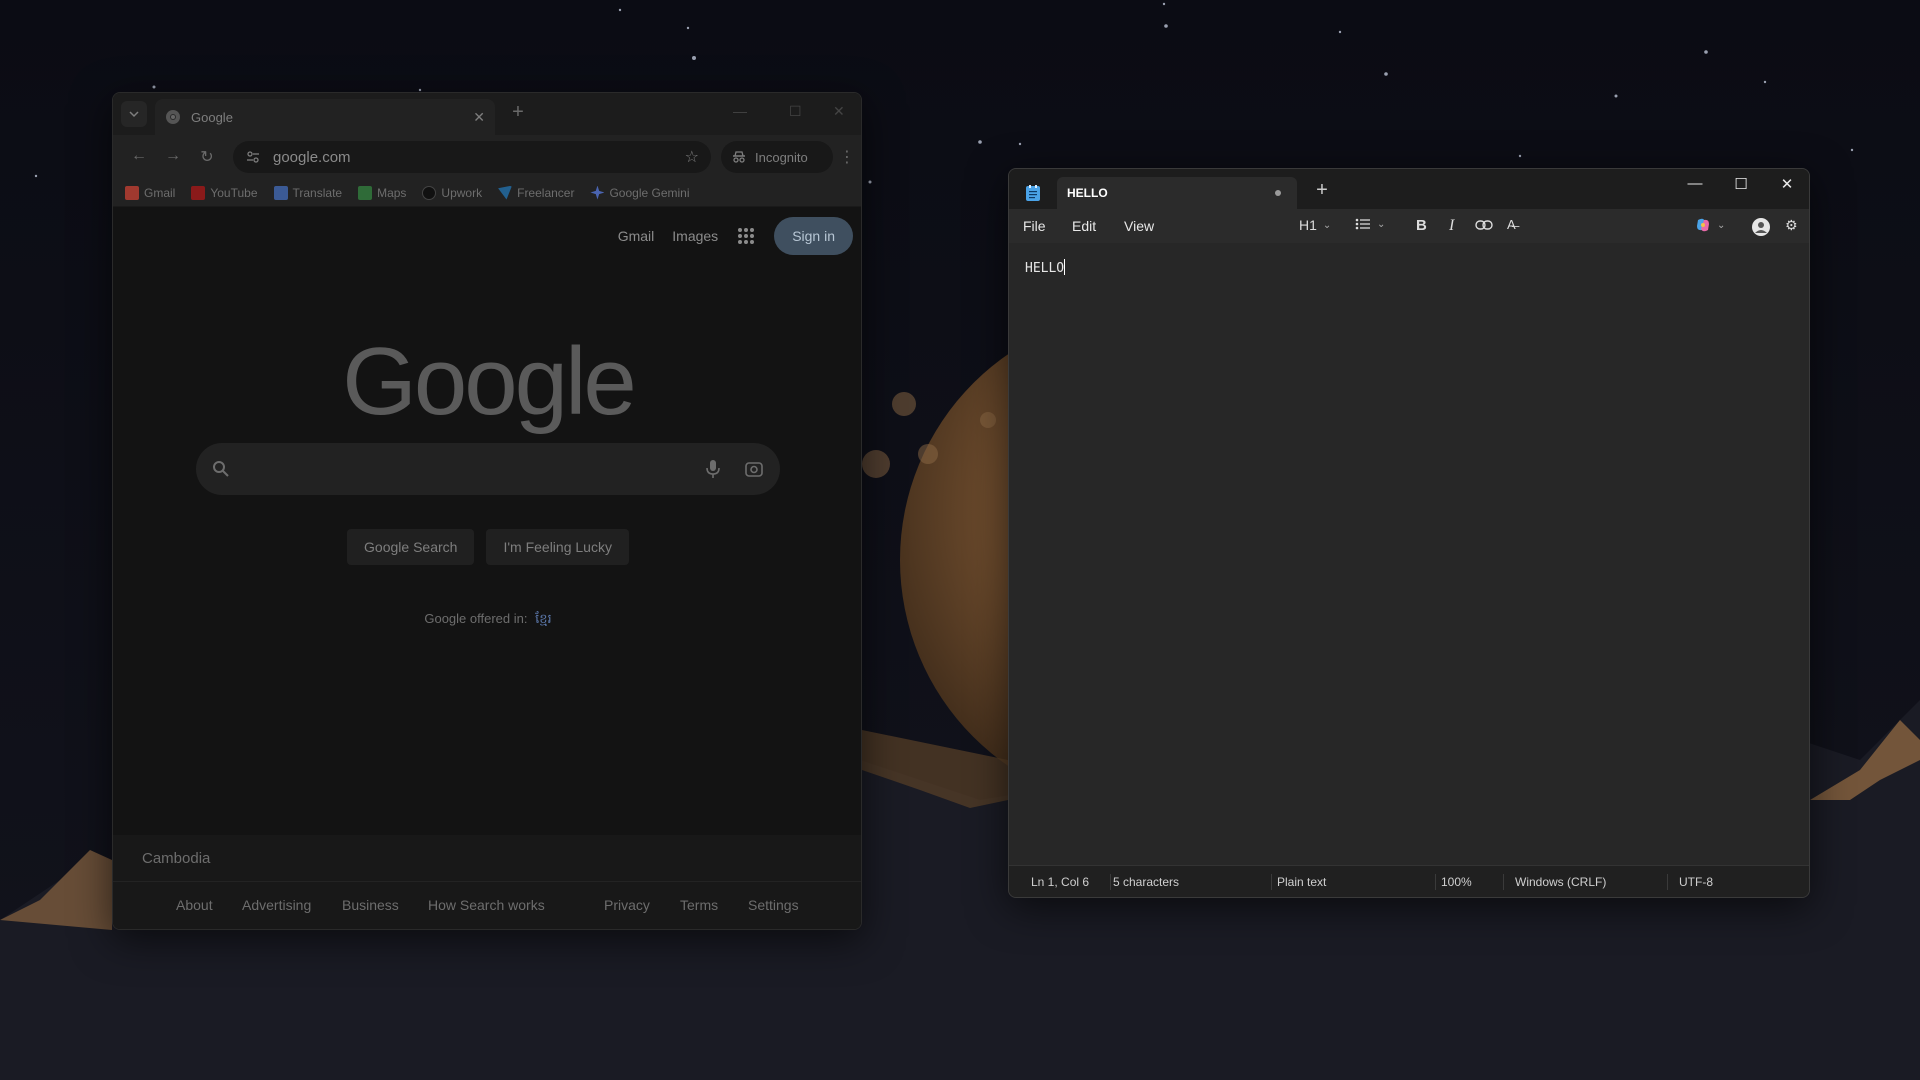  What do you see at coordinates (150, 192) in the screenshot?
I see `bookmark-gmail: Gmail` at bounding box center [150, 192].